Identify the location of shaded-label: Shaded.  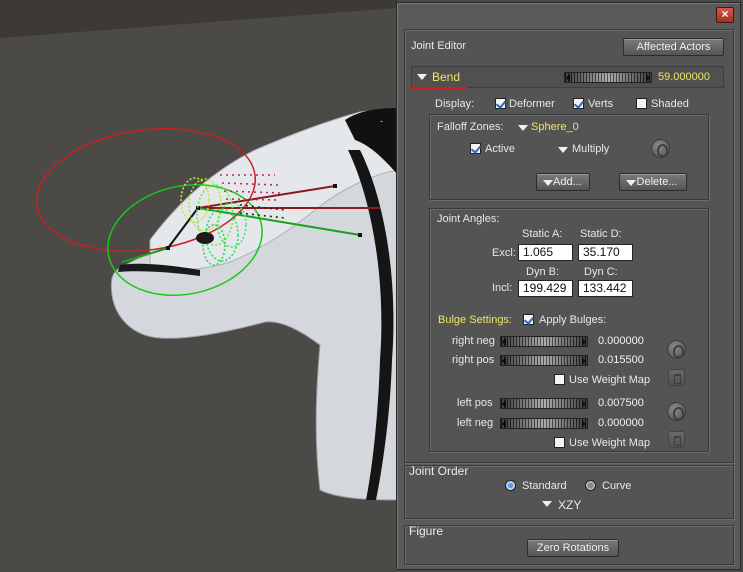
(670, 104).